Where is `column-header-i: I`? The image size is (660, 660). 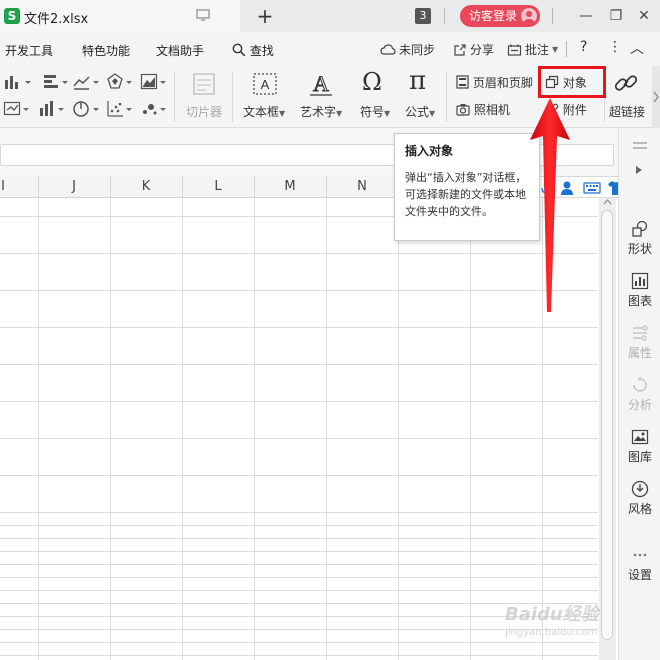 column-header-i: I is located at coordinates (19, 186).